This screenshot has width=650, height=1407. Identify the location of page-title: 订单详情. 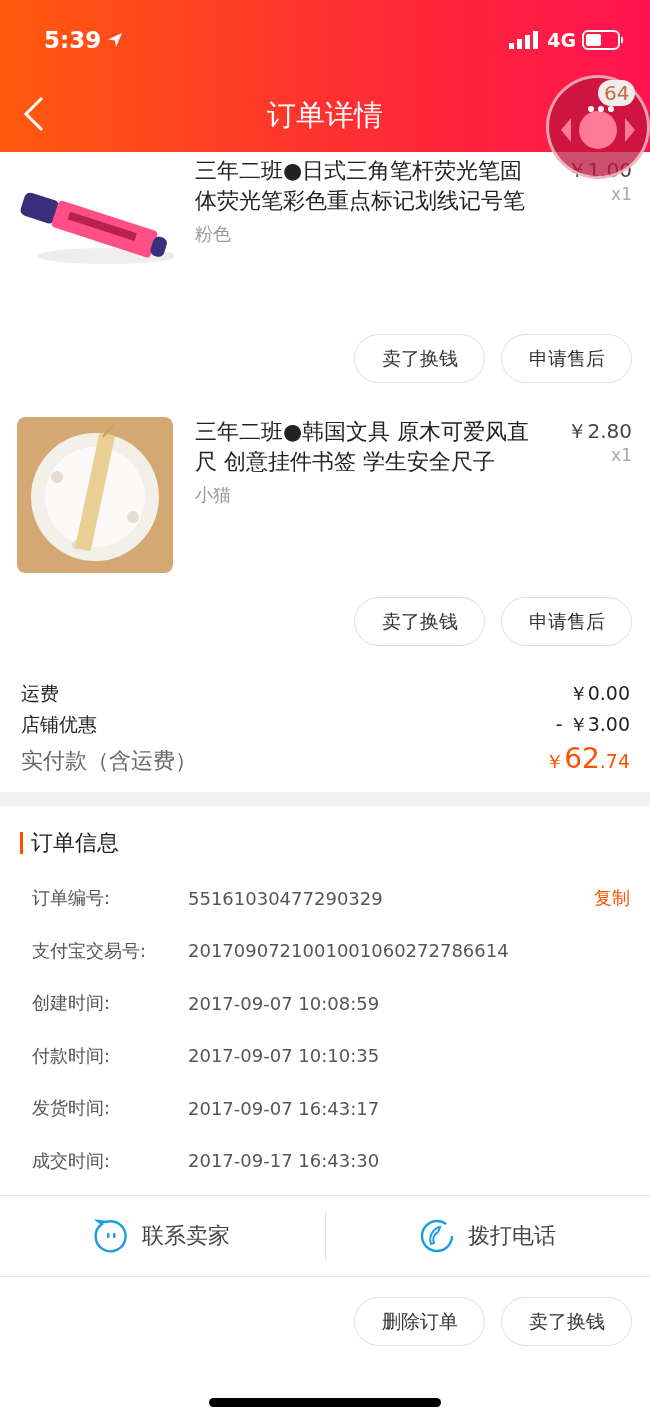
(325, 115).